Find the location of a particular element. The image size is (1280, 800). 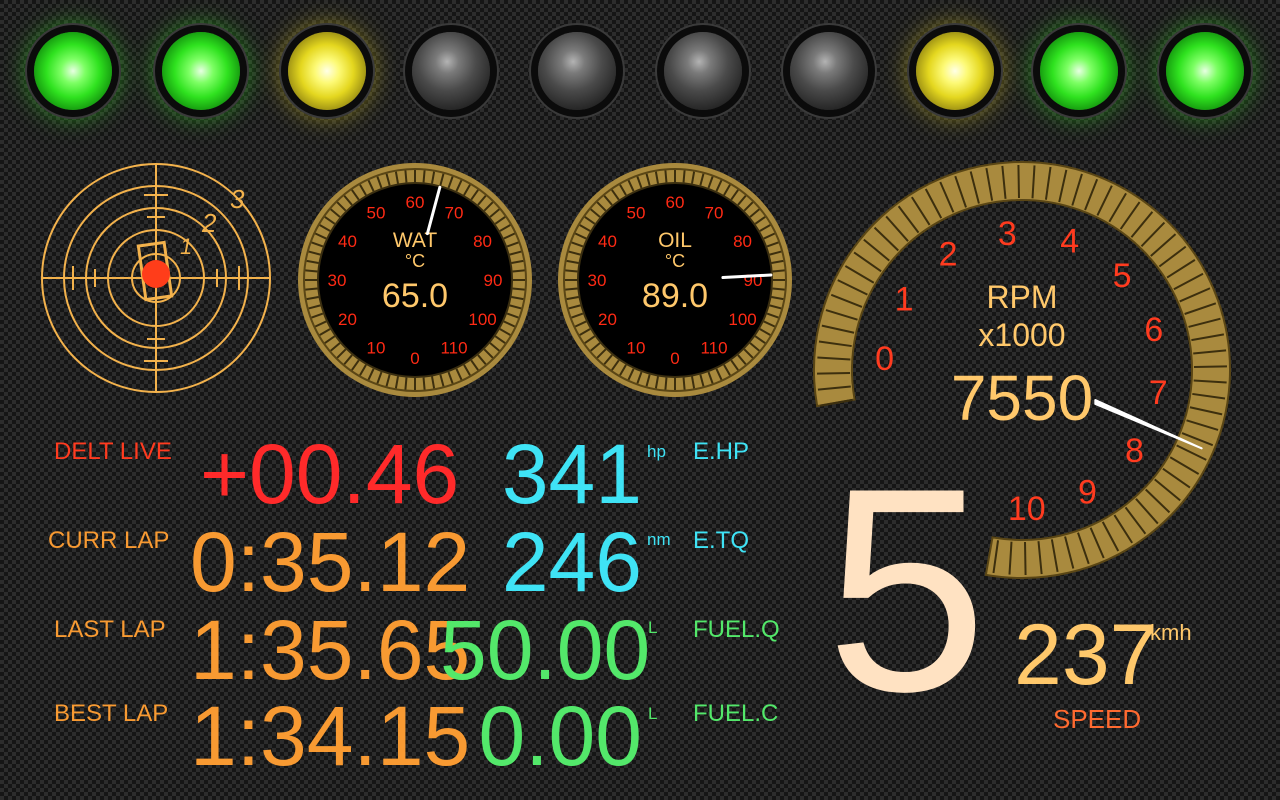

sector-label-2: 2 is located at coordinates (209, 223).